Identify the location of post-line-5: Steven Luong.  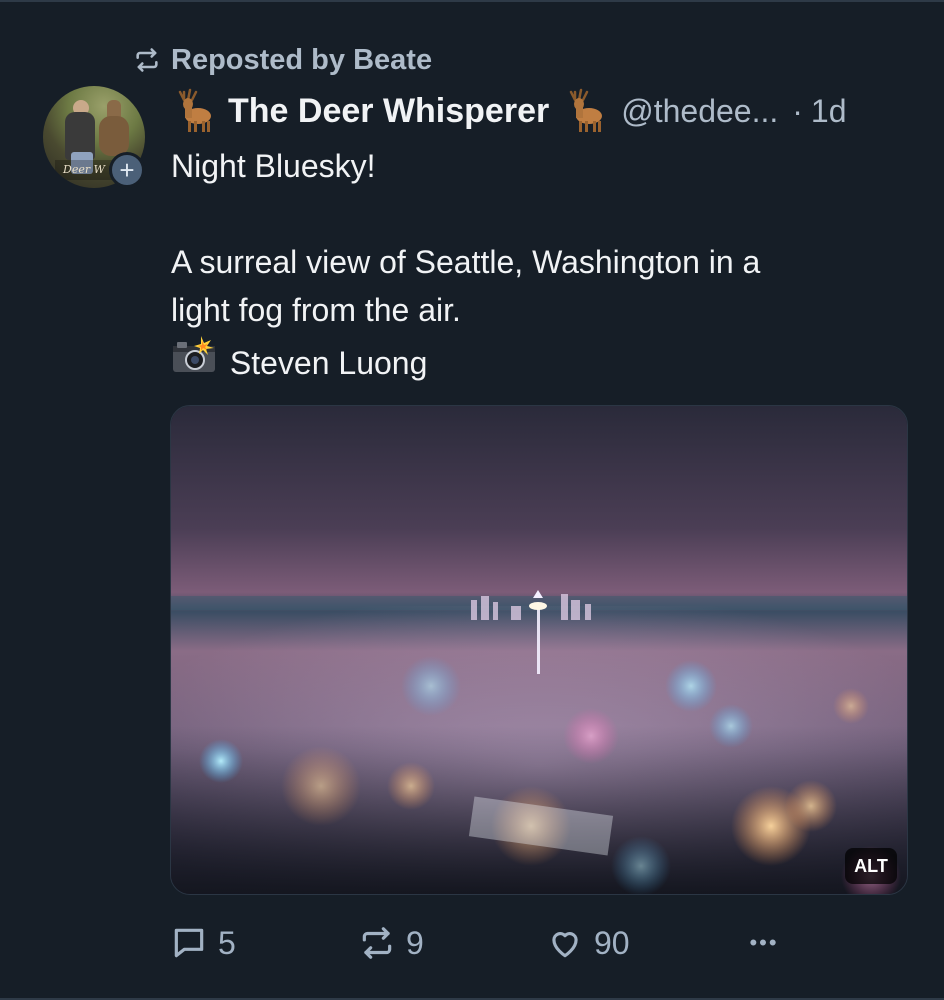
(536, 358).